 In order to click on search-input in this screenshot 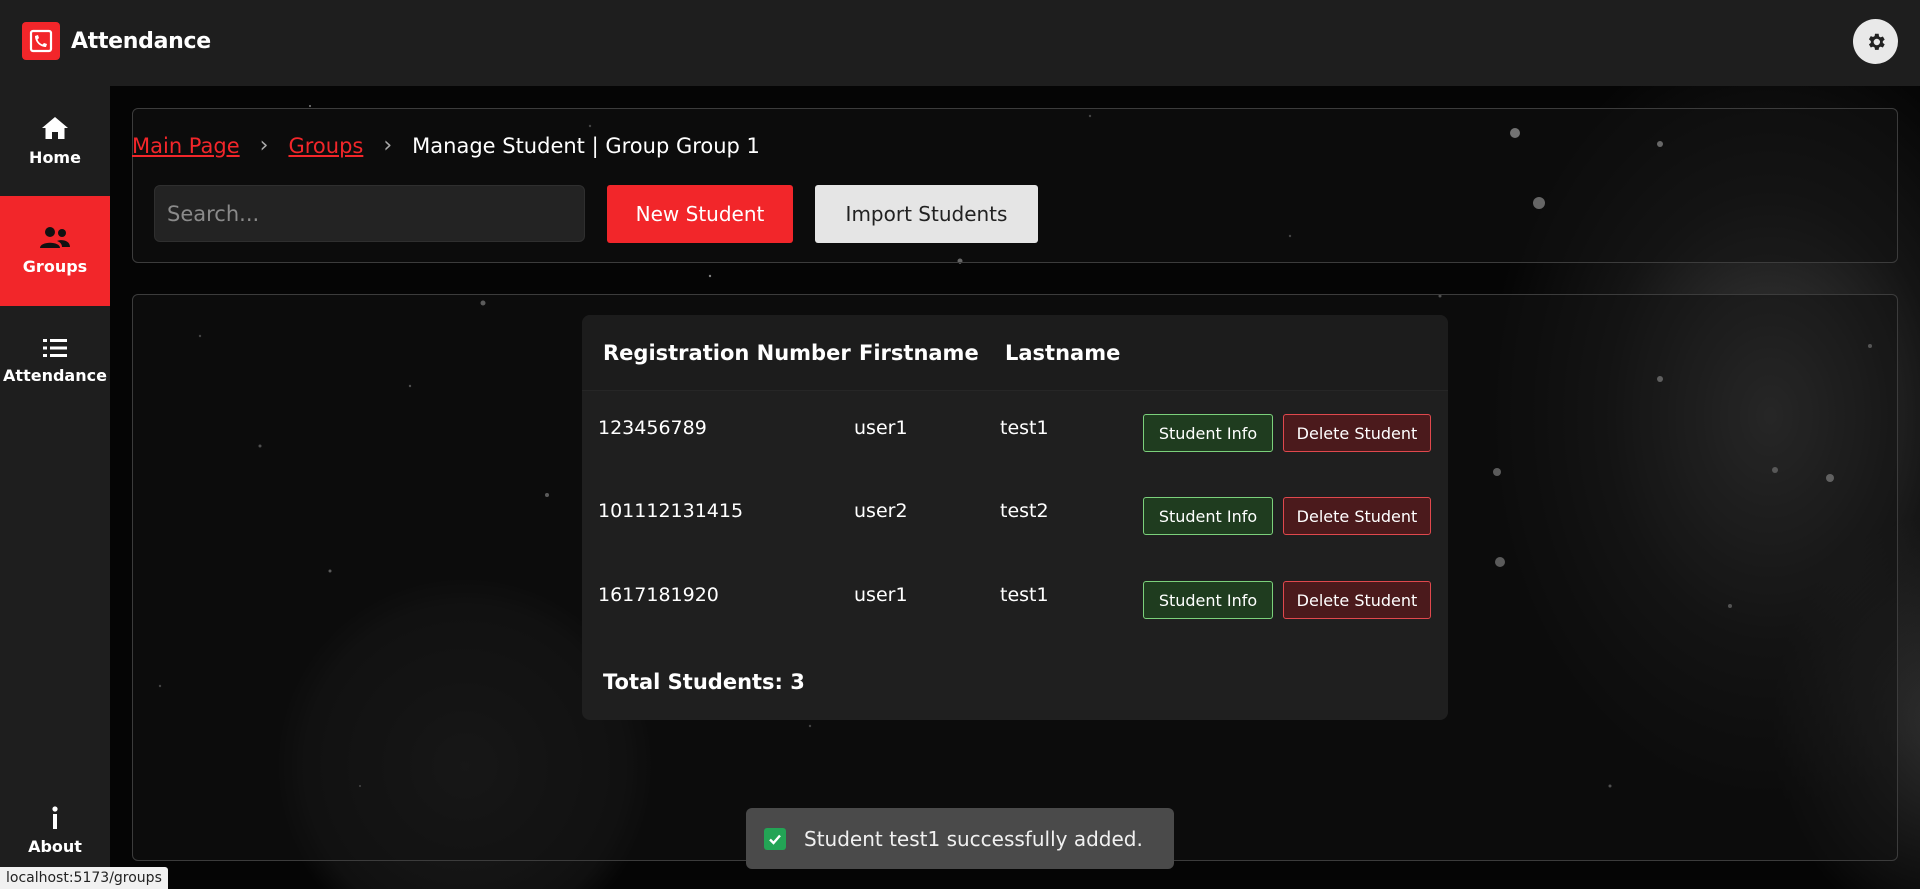, I will do `click(369, 213)`.